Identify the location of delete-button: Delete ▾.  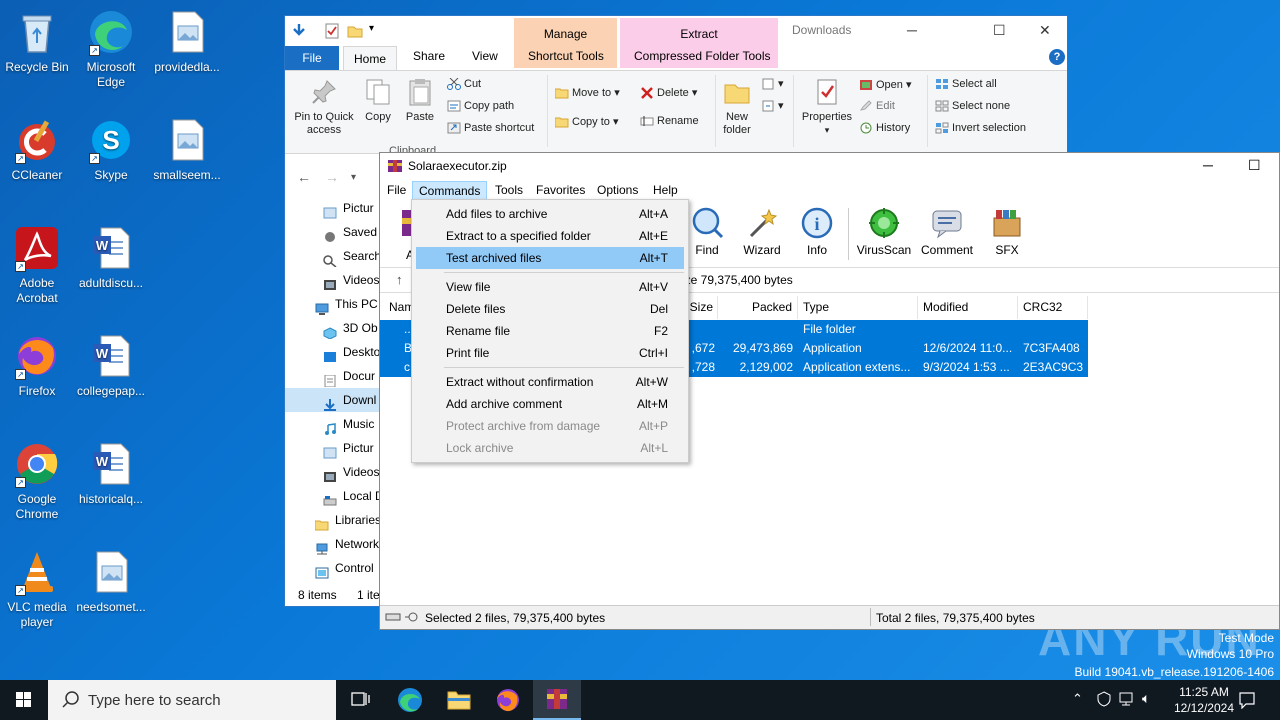
(668, 92).